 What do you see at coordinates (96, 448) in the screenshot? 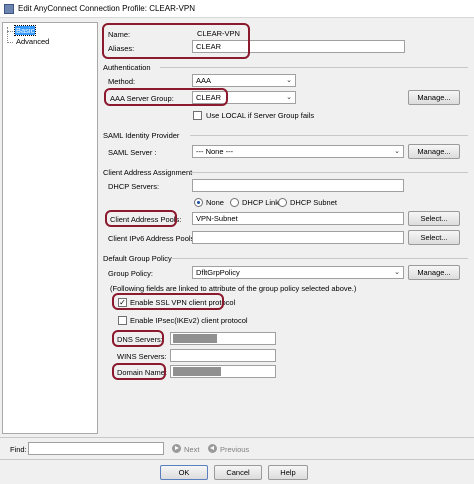
I see `find-input` at bounding box center [96, 448].